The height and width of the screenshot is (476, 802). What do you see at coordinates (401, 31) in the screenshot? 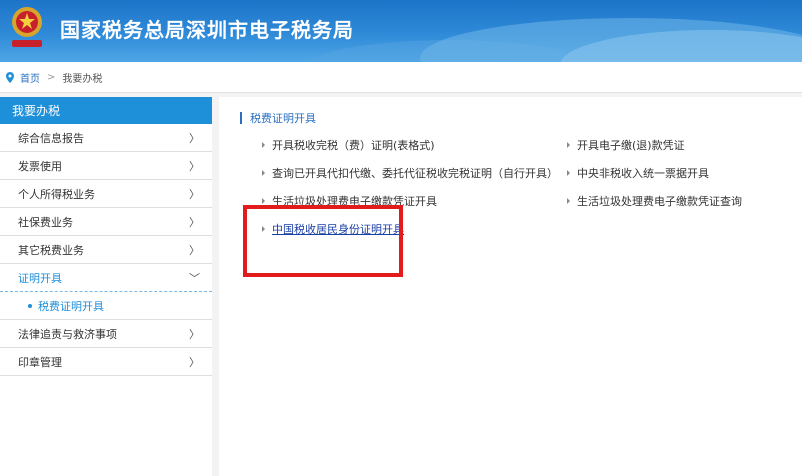
I see `header-banner: 国家税务总局深圳市电子税务局` at bounding box center [401, 31].